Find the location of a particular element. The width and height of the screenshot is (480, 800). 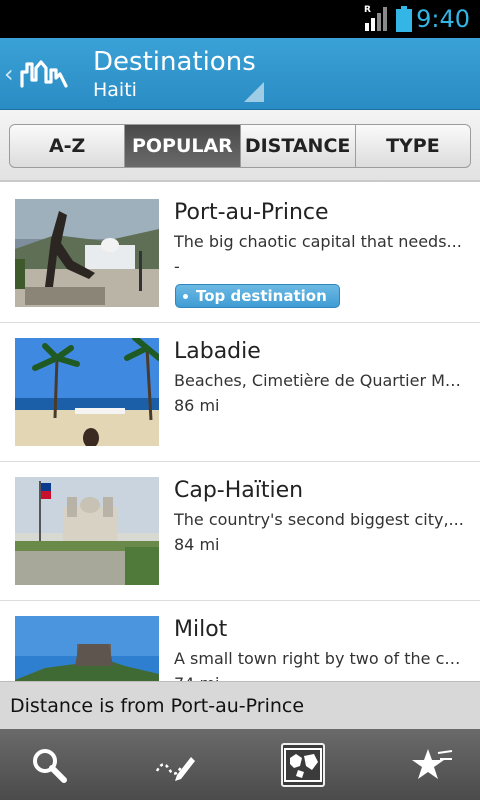

status-bar: R 9:40 is located at coordinates (240, 19).